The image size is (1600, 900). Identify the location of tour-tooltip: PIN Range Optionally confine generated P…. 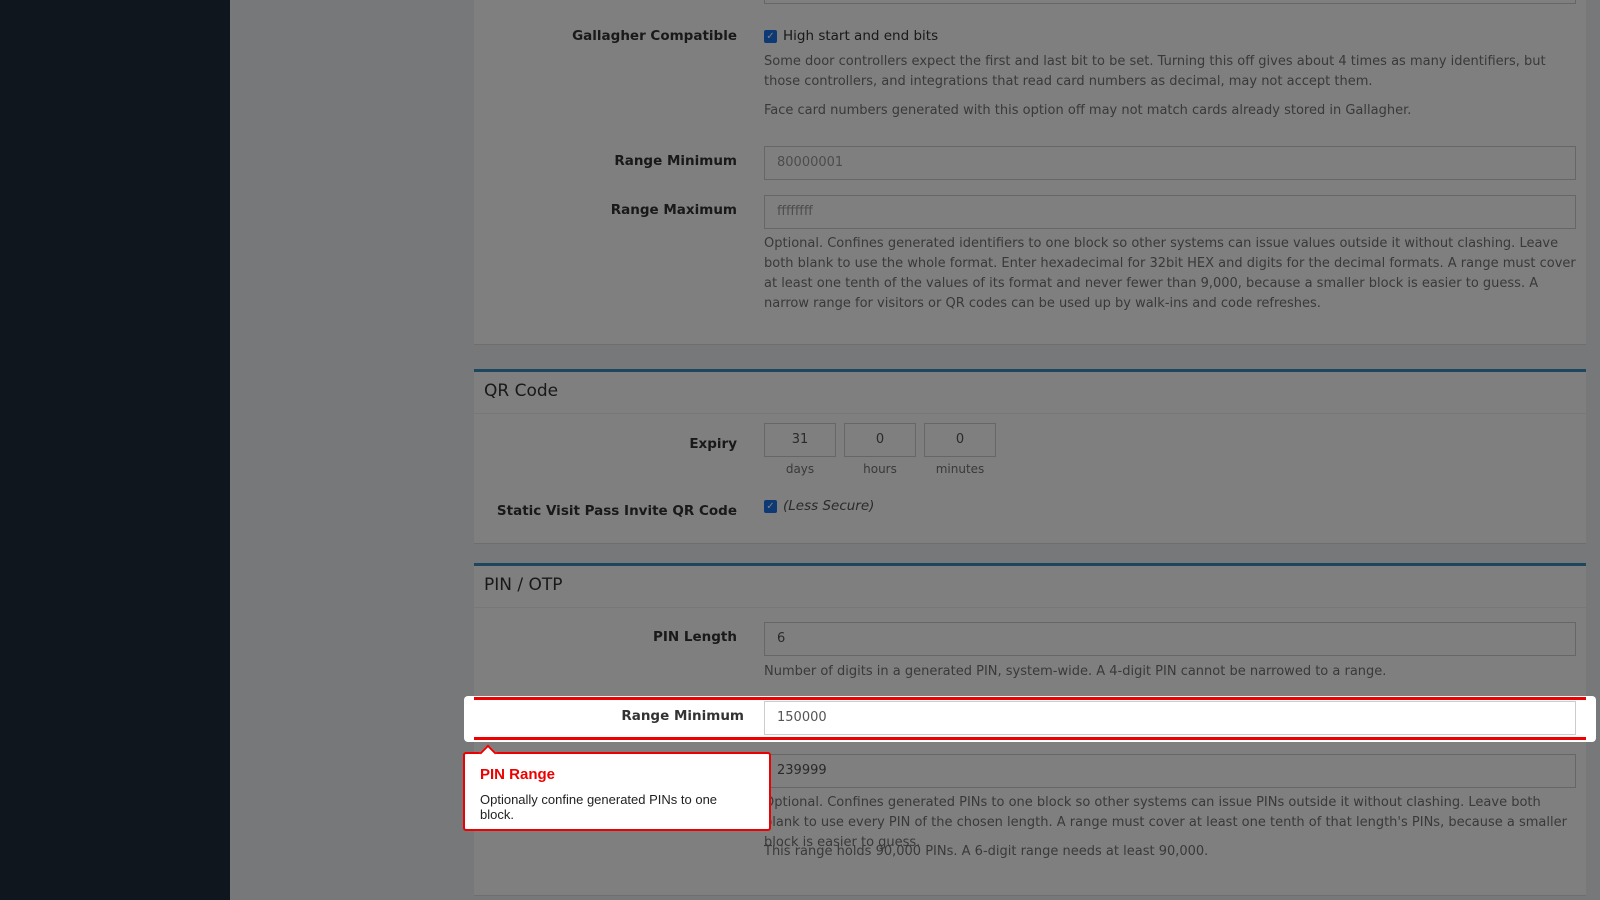
(617, 787).